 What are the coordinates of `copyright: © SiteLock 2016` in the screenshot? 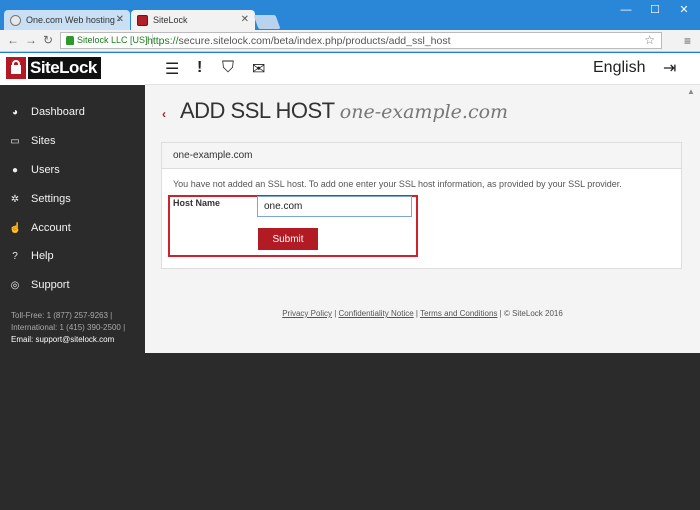 It's located at (533, 313).